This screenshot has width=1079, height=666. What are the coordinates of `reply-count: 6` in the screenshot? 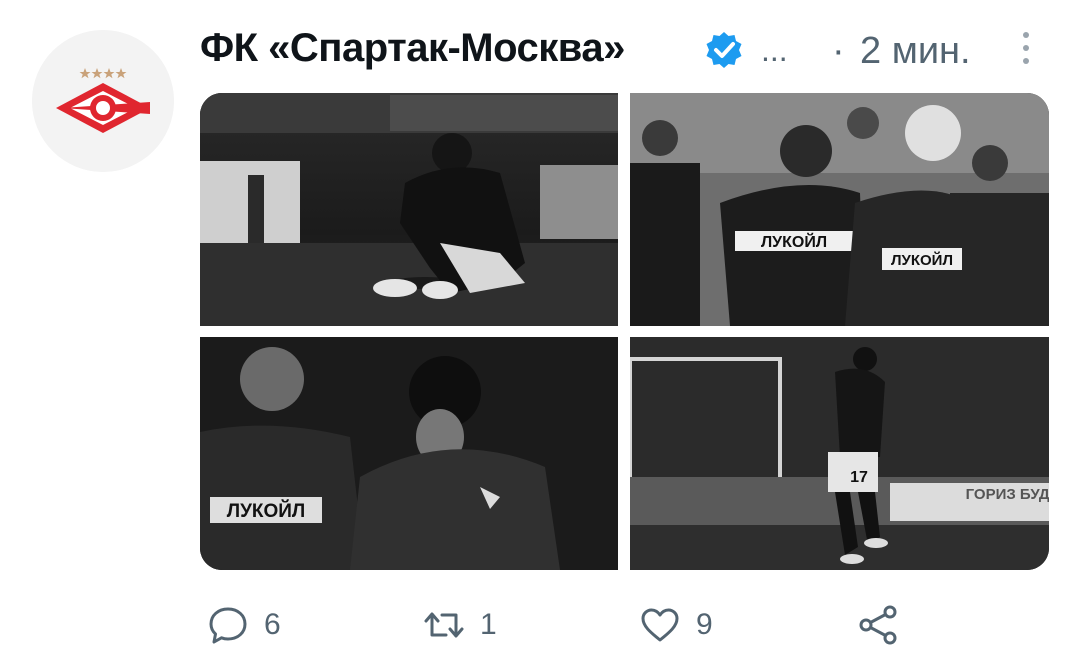 It's located at (272, 624).